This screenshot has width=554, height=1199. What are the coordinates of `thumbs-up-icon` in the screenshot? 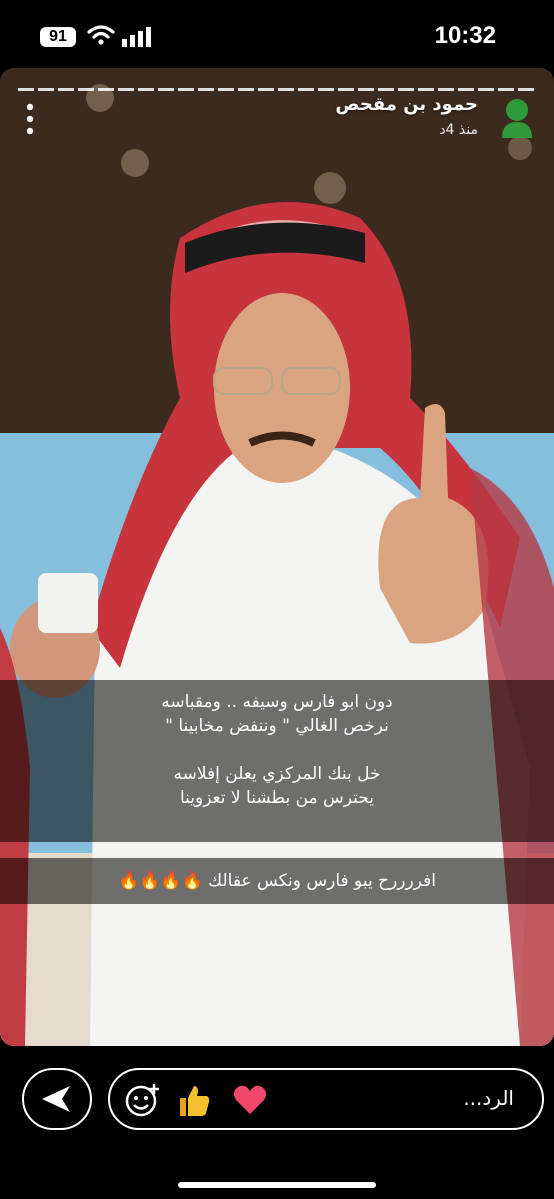 It's located at (194, 1100).